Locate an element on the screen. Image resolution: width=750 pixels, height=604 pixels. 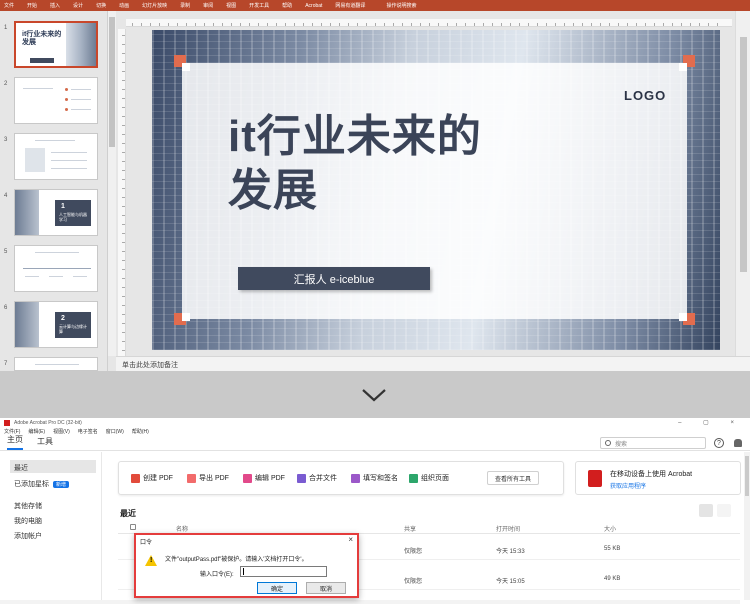
notes-pane: 单击此处添加备注 is located at coordinates (433, 363).